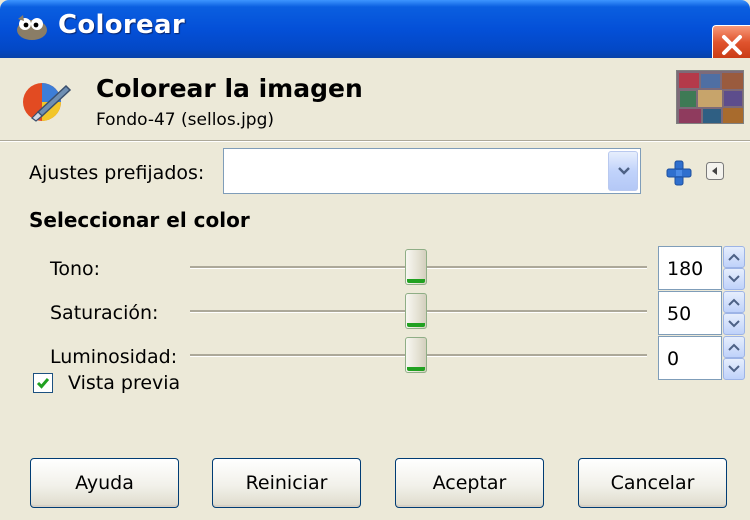 The width and height of the screenshot is (750, 520). What do you see at coordinates (375, 141) in the screenshot?
I see `header-divider` at bounding box center [375, 141].